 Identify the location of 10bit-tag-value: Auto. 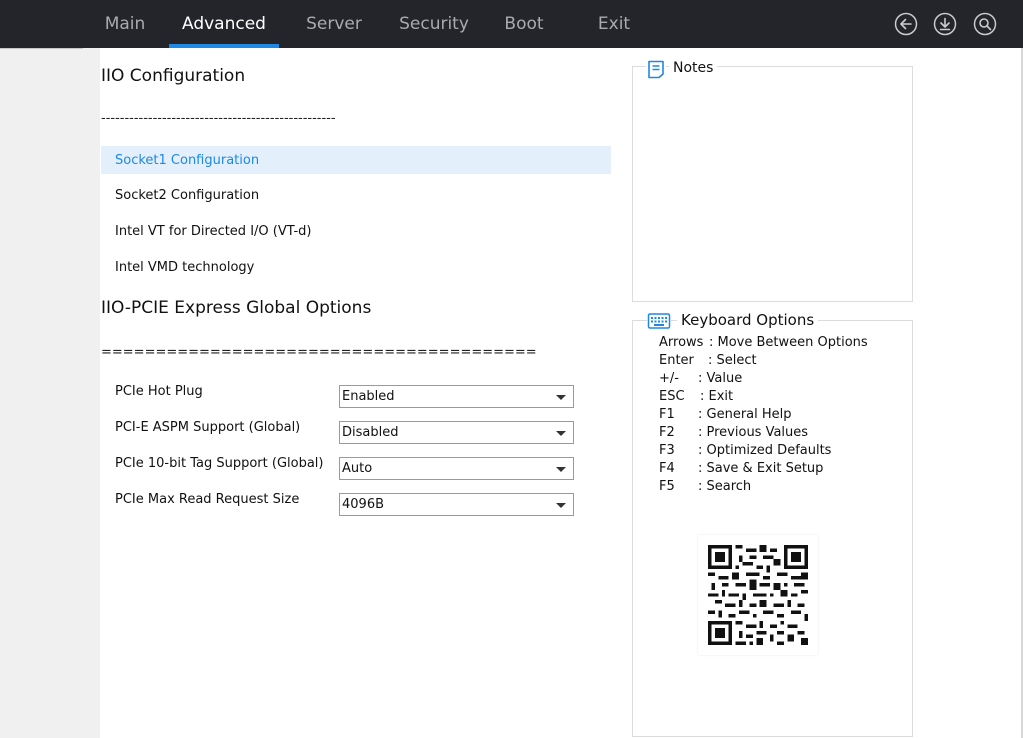
(357, 468).